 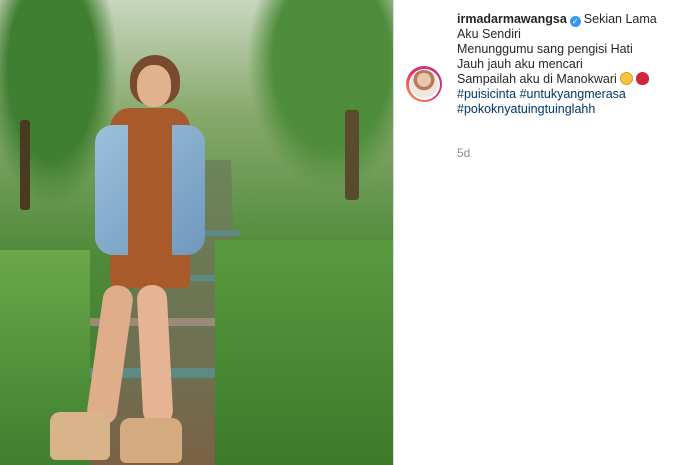 I want to click on hashtags-row-2: #pokoknyatuingtuinglahh, so click(x=577, y=109).